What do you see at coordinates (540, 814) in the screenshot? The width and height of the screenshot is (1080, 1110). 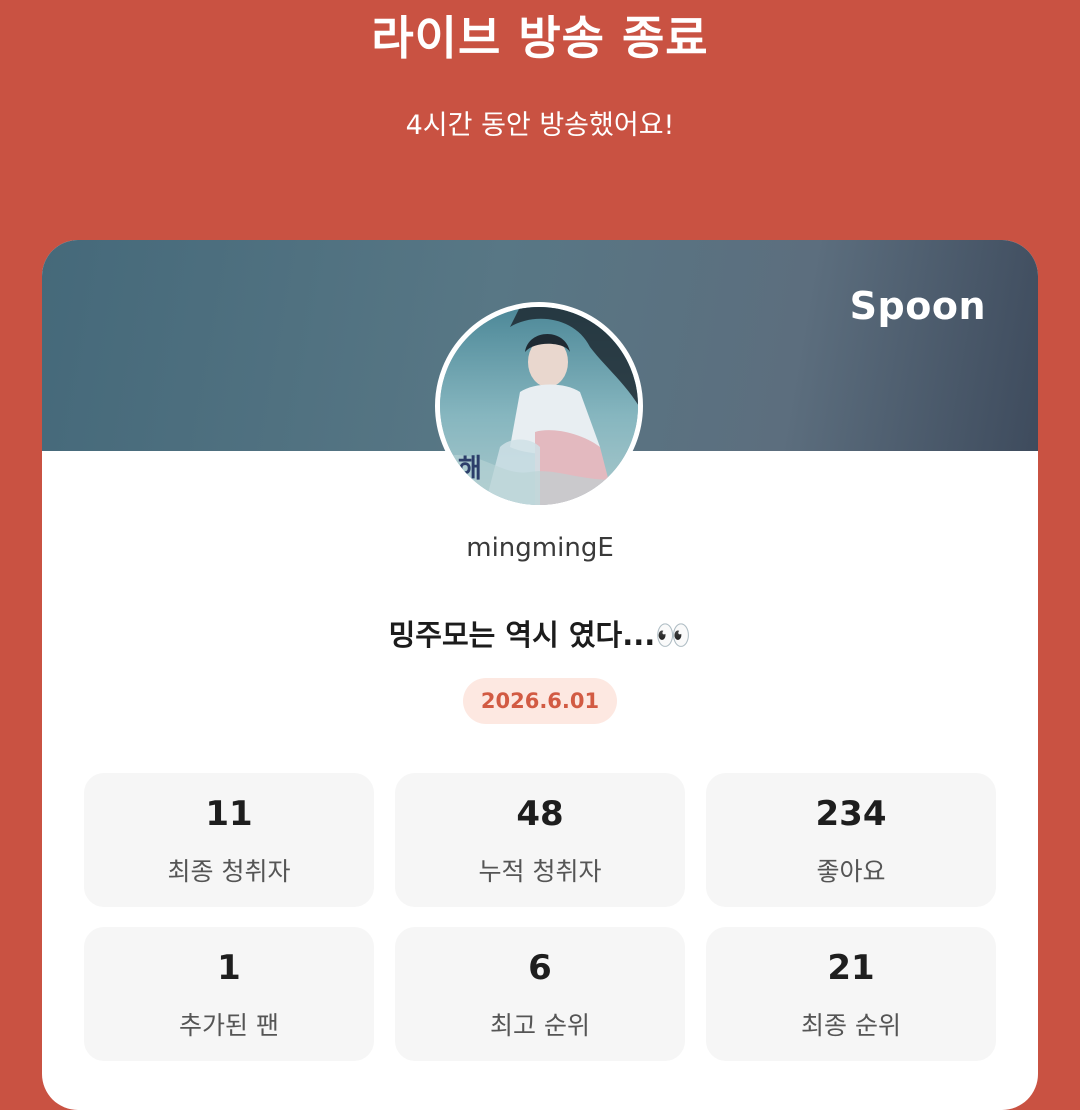 I see `stat-value: 48` at bounding box center [540, 814].